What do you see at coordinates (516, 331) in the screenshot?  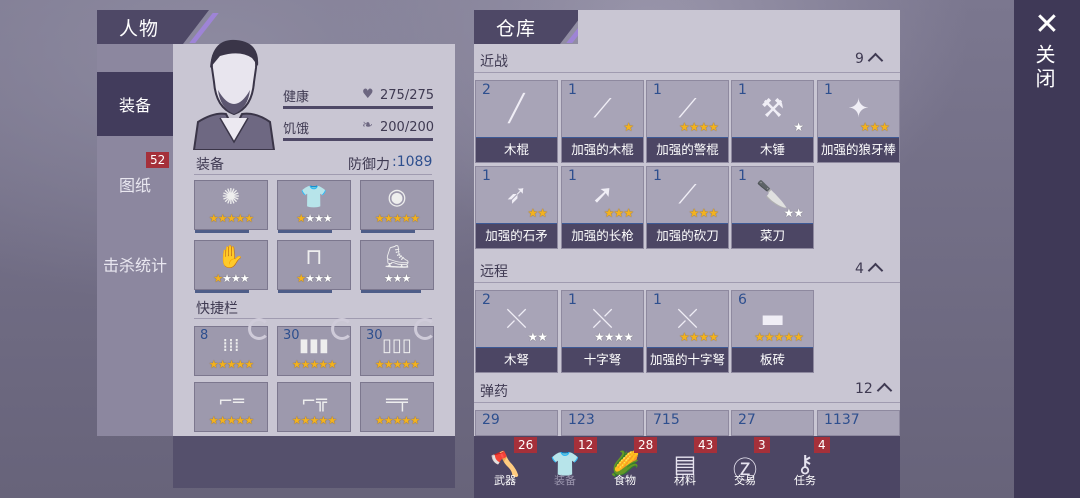 I see `inventory-item: 2 ⤬ ★★ 木弩` at bounding box center [516, 331].